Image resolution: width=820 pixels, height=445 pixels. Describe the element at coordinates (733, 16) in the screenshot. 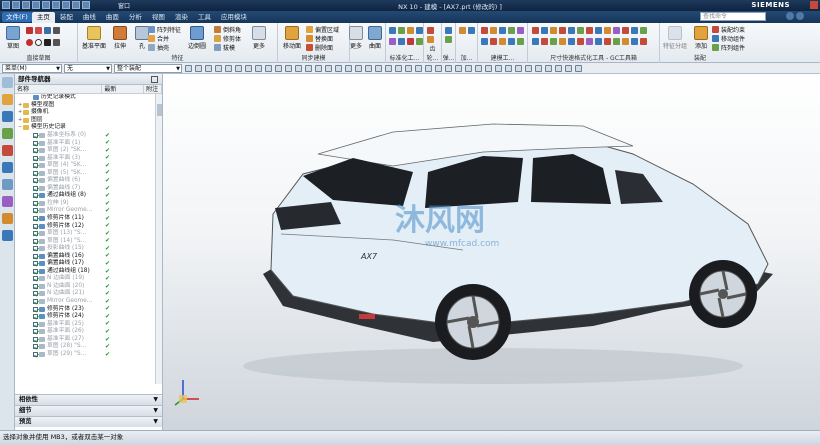

I see `command-search-input: 查找命令` at that location.